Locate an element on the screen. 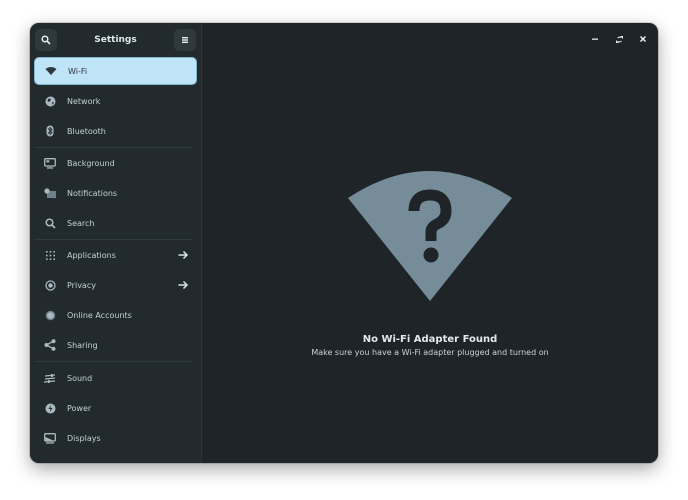  sidebar-item-sharing: Sharing is located at coordinates (115, 345).